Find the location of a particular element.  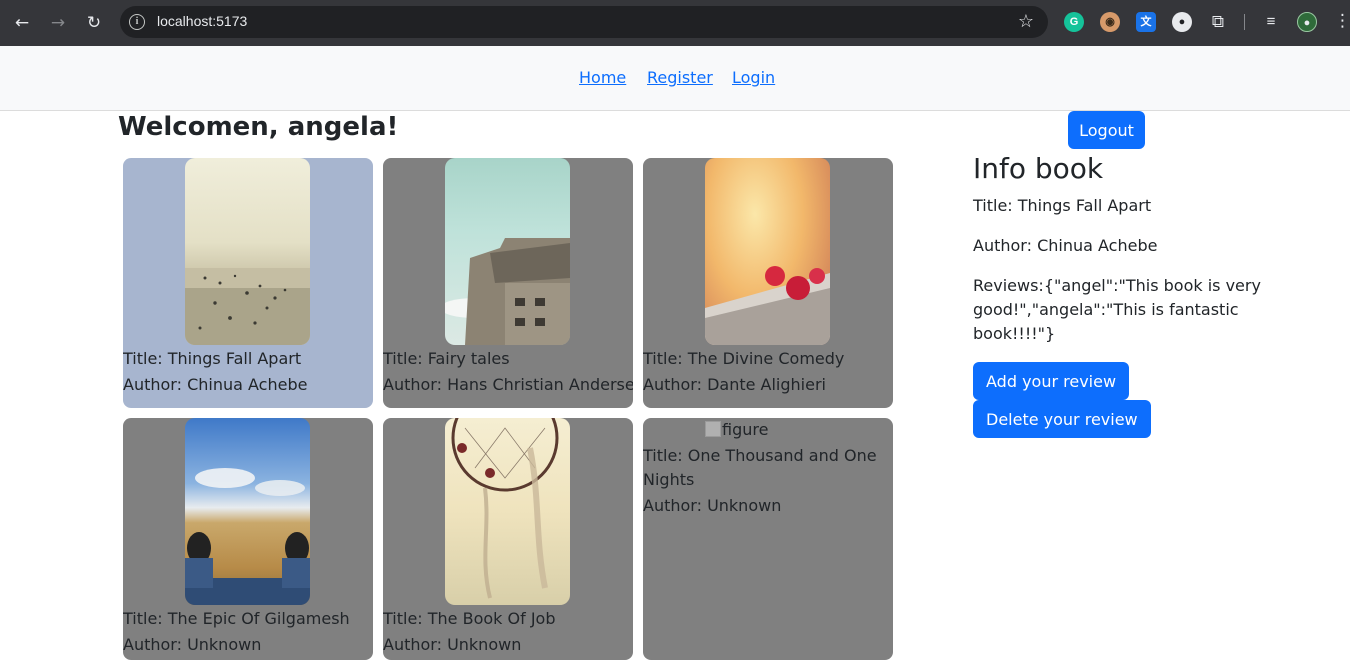

owl-icon: ◉ is located at coordinates (1110, 22).